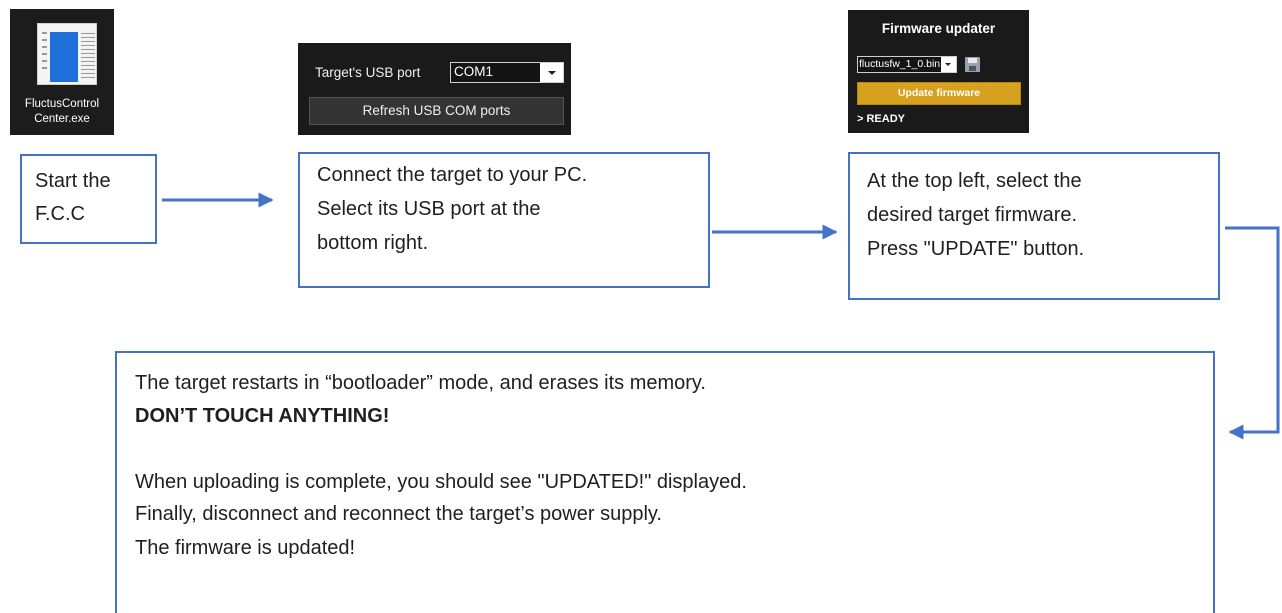  What do you see at coordinates (972, 215) in the screenshot?
I see `step3-text-line2: desired target firmware.` at bounding box center [972, 215].